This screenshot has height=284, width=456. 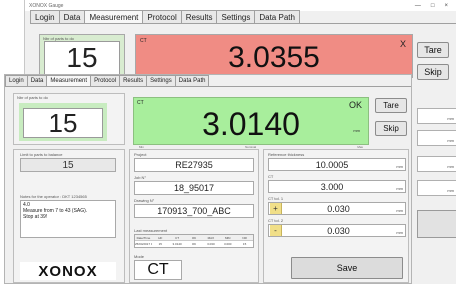 I want to click on job-label: Job N°, so click(x=140, y=177).